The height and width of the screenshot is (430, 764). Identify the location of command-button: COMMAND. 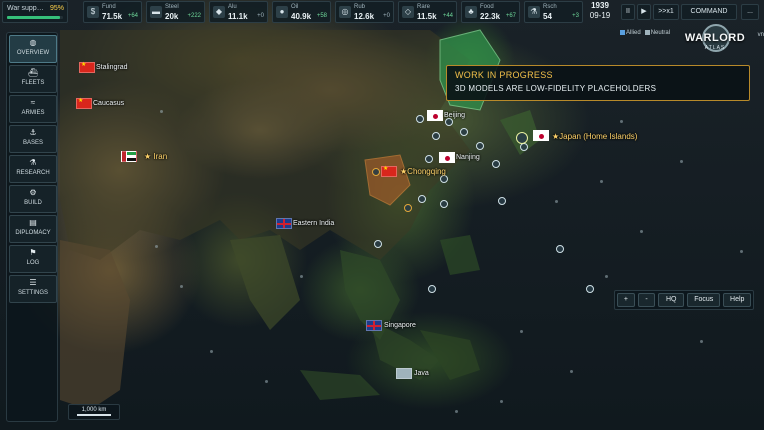
(709, 12).